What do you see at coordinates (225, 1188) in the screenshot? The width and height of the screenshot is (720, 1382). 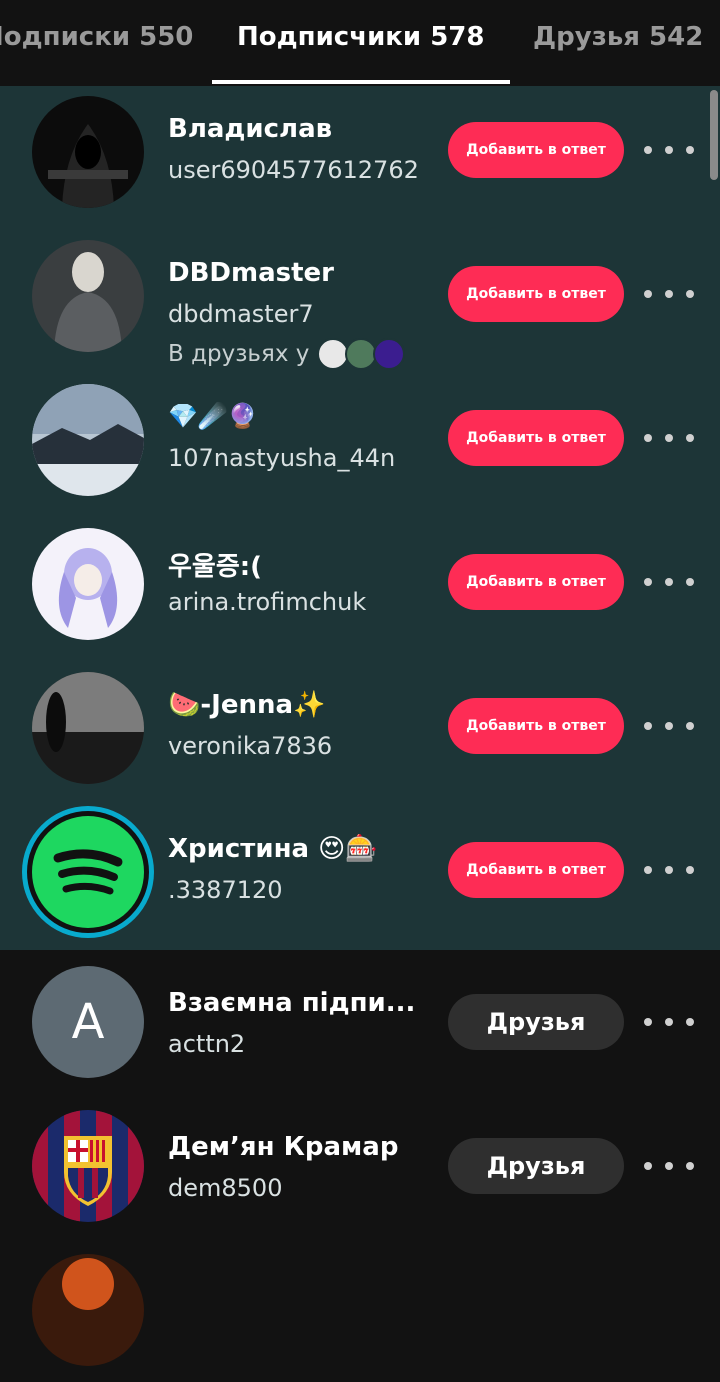 I see `follower-handle: dem8500` at bounding box center [225, 1188].